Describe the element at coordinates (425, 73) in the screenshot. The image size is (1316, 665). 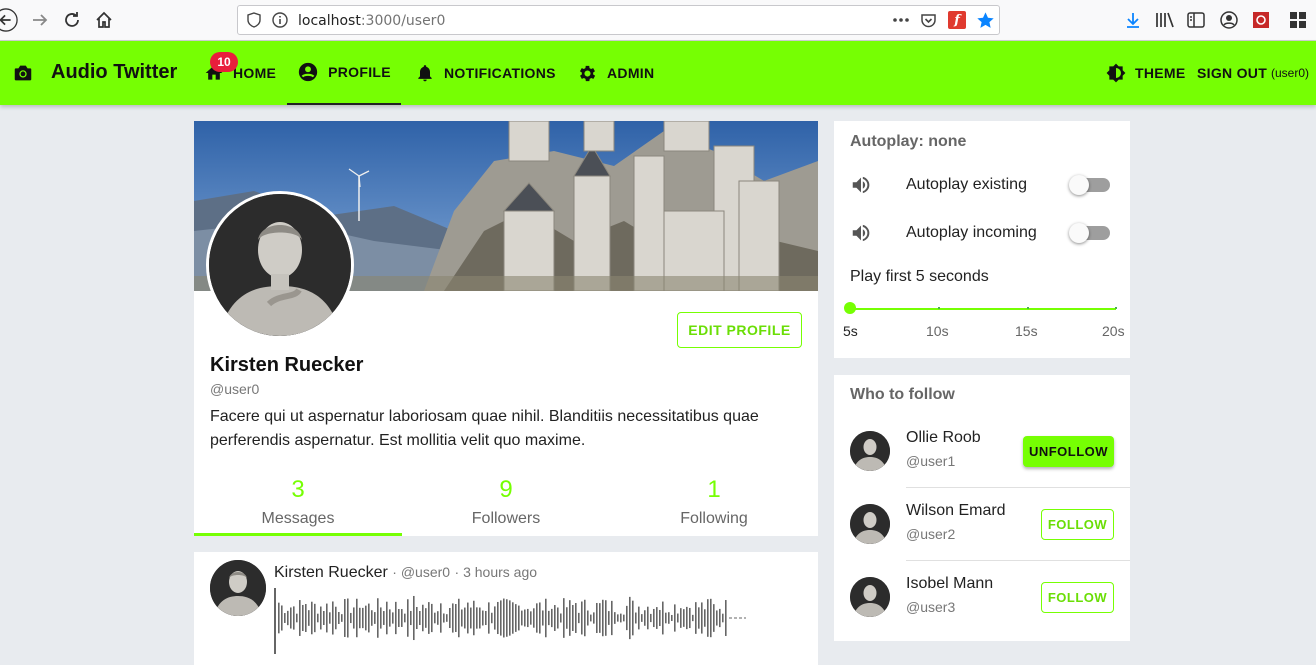
I see `bell-icon` at that location.